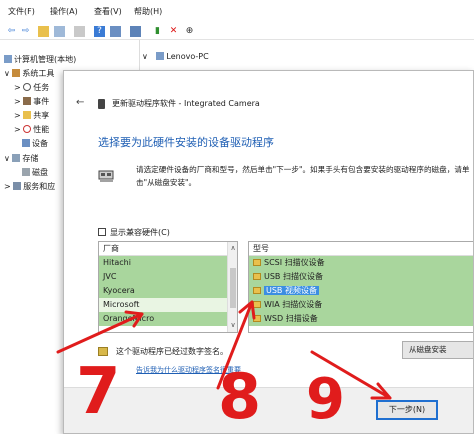  I want to click on dialog-heading: 选择要为此硬件安装的设备驱动程序, so click(186, 142).